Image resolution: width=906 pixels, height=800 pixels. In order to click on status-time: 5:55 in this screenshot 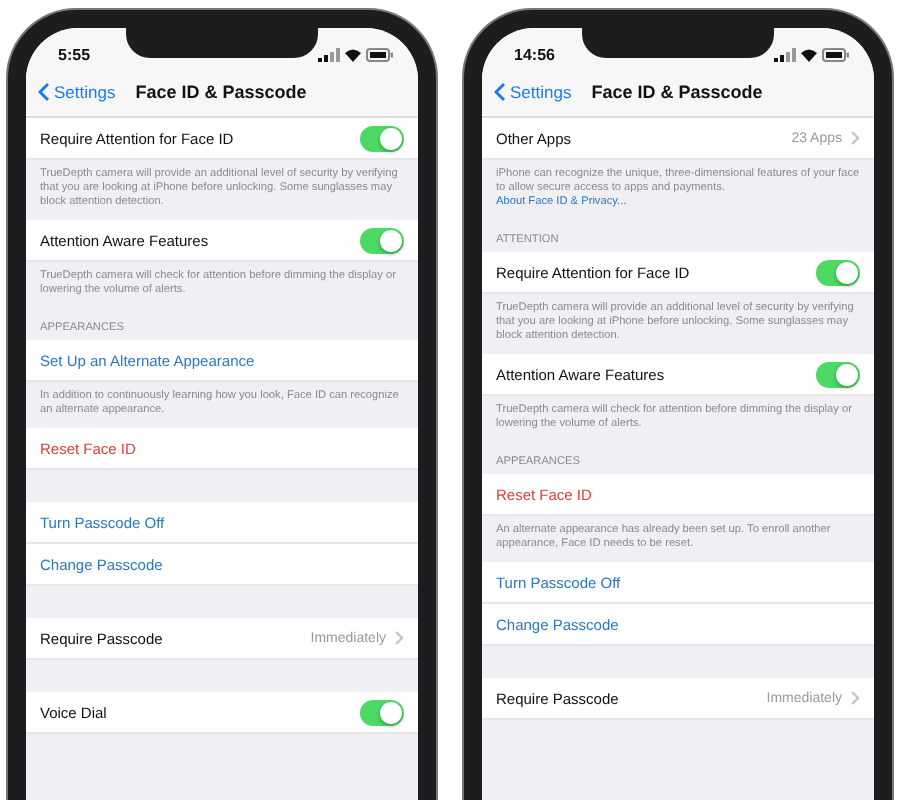, I will do `click(74, 54)`.